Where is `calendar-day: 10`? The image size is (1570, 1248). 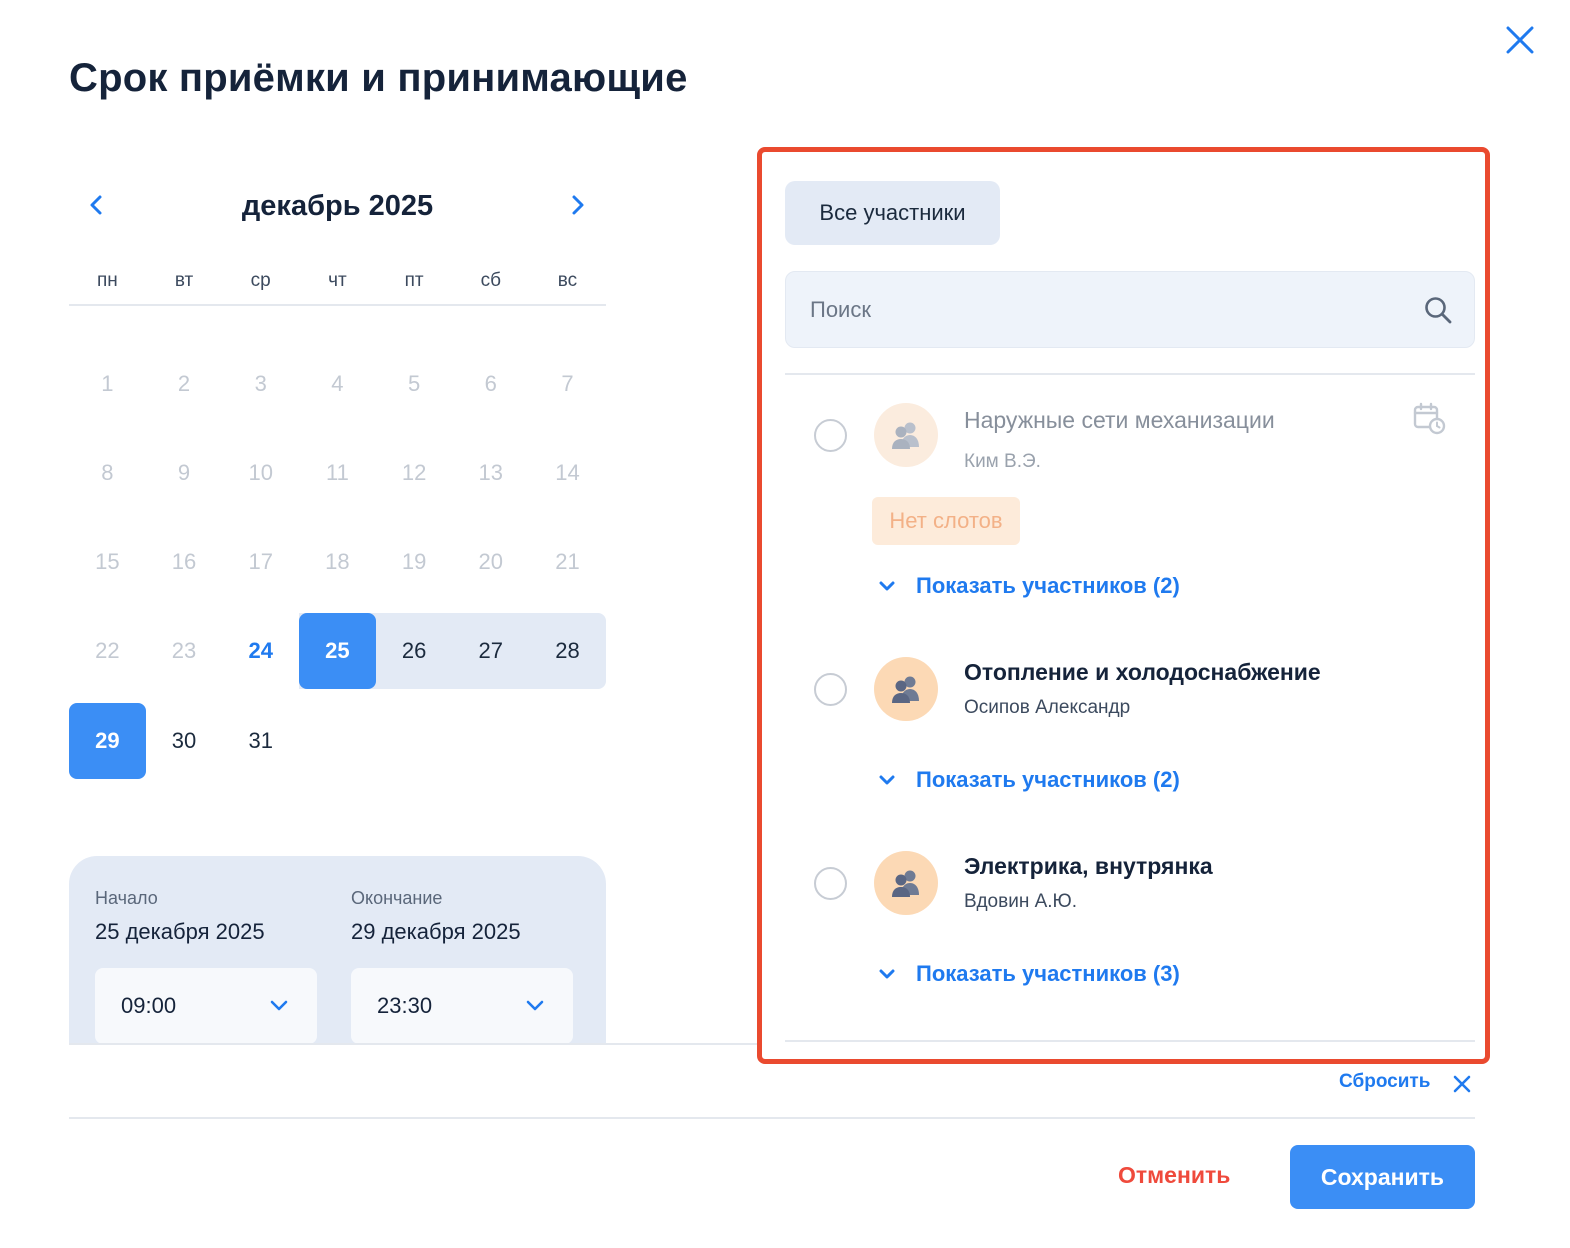 calendar-day: 10 is located at coordinates (260, 472).